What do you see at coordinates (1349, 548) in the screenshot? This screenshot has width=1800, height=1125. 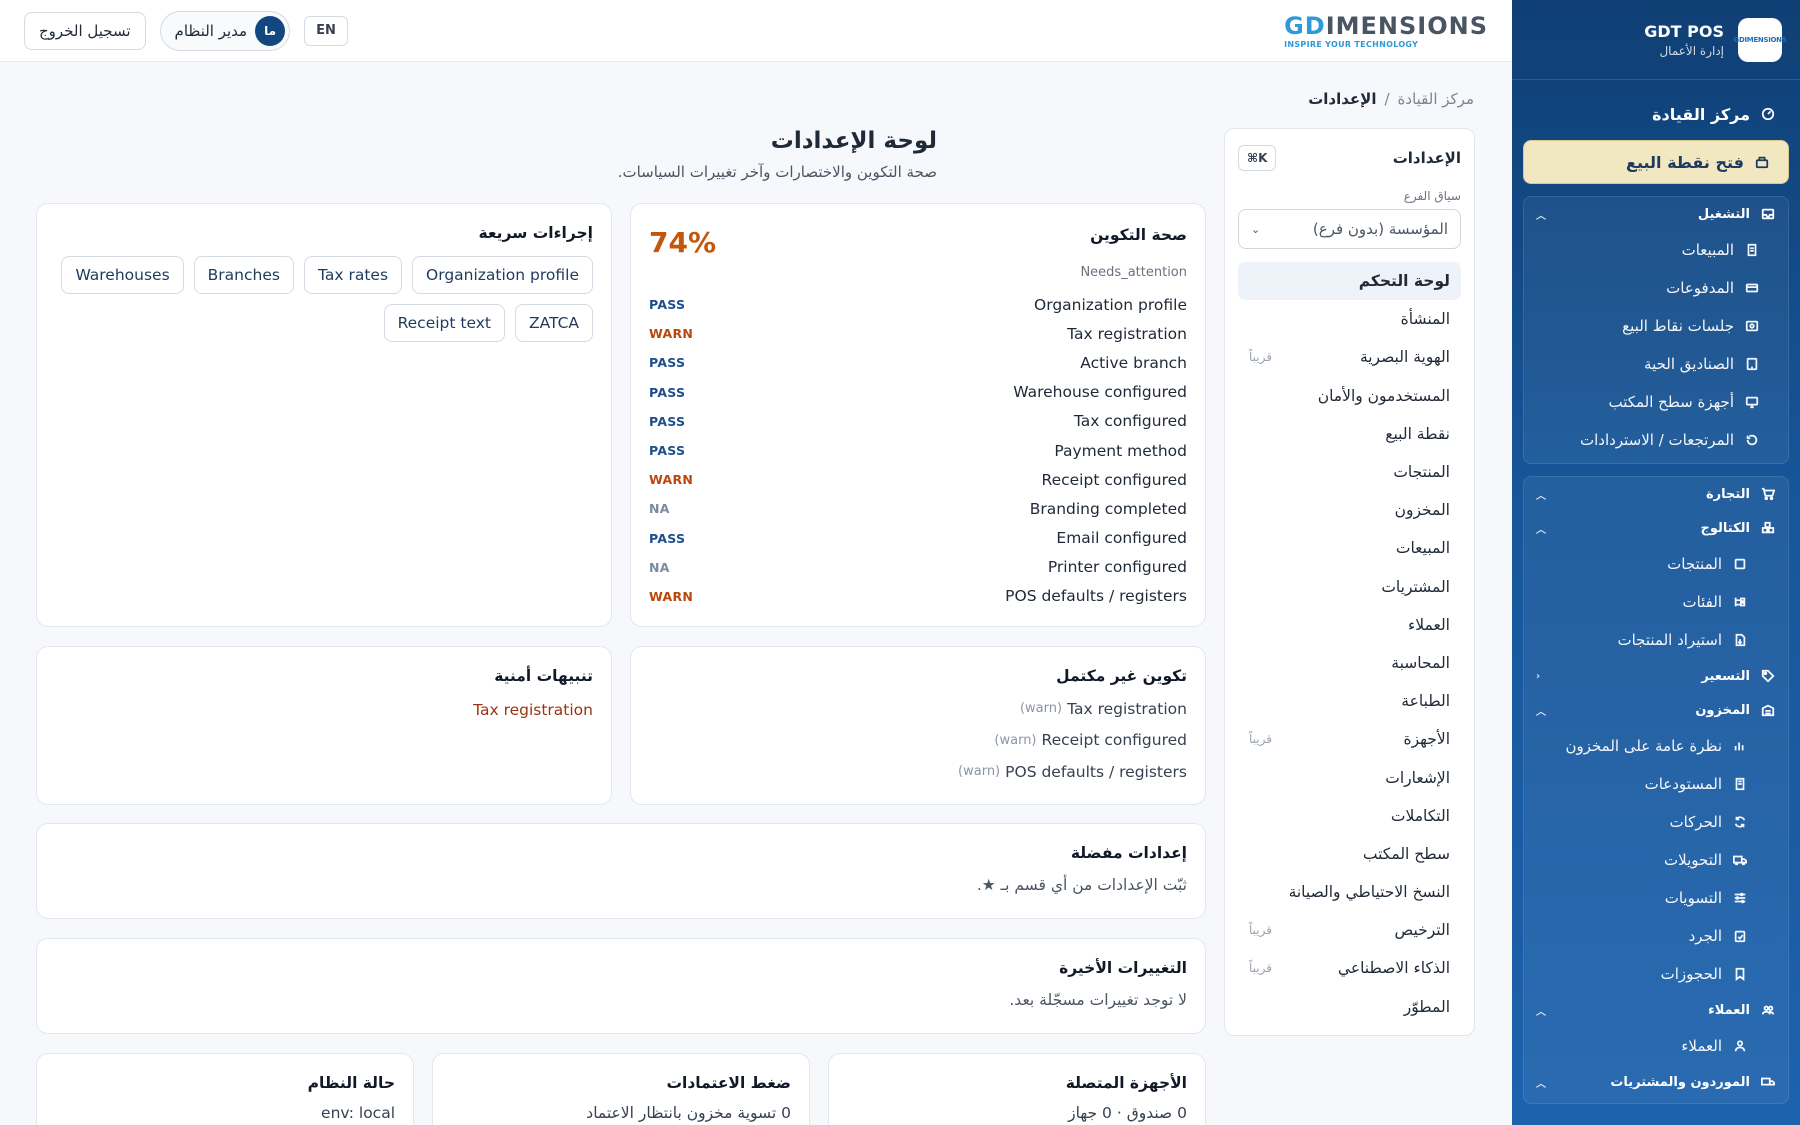 I see `settings-nav-item: المبيعات` at bounding box center [1349, 548].